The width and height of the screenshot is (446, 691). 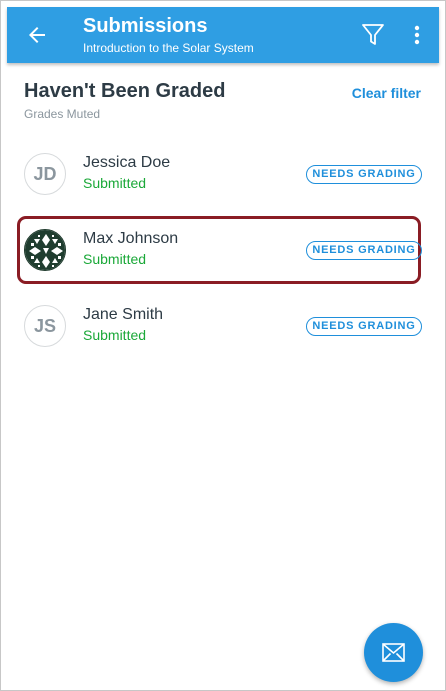 What do you see at coordinates (223, 174) in the screenshot?
I see `submission-row: JD Jessica Doe Submitted NEEDS GRADING` at bounding box center [223, 174].